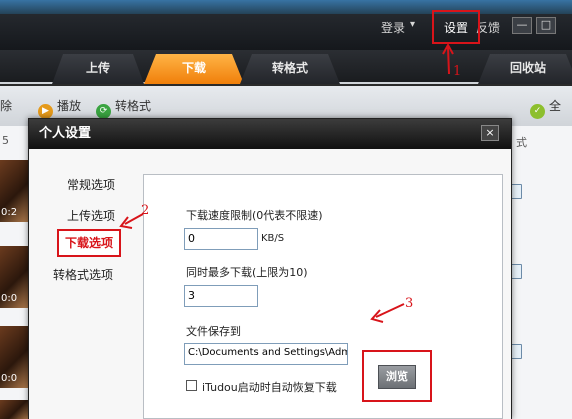  What do you see at coordinates (213, 331) in the screenshot?
I see `save-path-label: 文件保存到` at bounding box center [213, 331].